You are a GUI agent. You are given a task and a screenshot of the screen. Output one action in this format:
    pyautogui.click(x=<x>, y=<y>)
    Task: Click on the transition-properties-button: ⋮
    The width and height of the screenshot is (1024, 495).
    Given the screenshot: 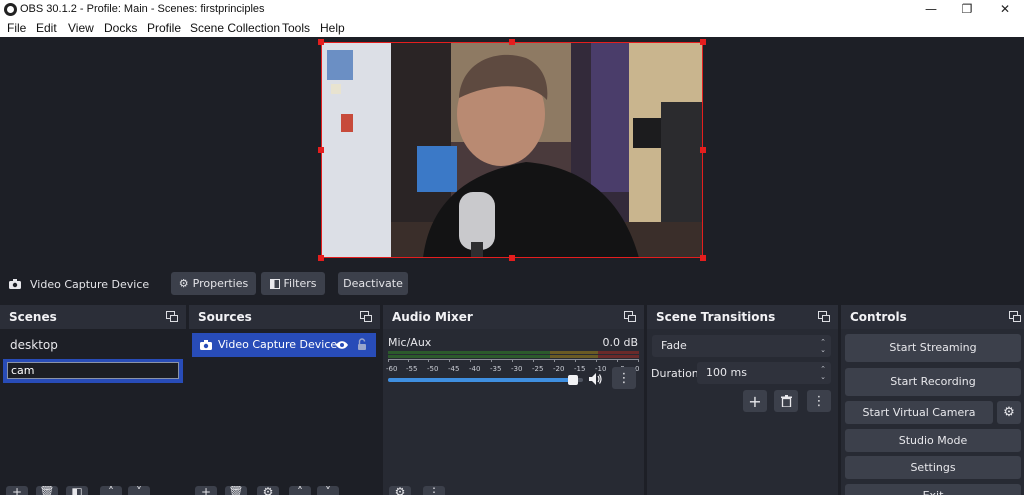 What is the action you would take?
    pyautogui.click(x=819, y=401)
    